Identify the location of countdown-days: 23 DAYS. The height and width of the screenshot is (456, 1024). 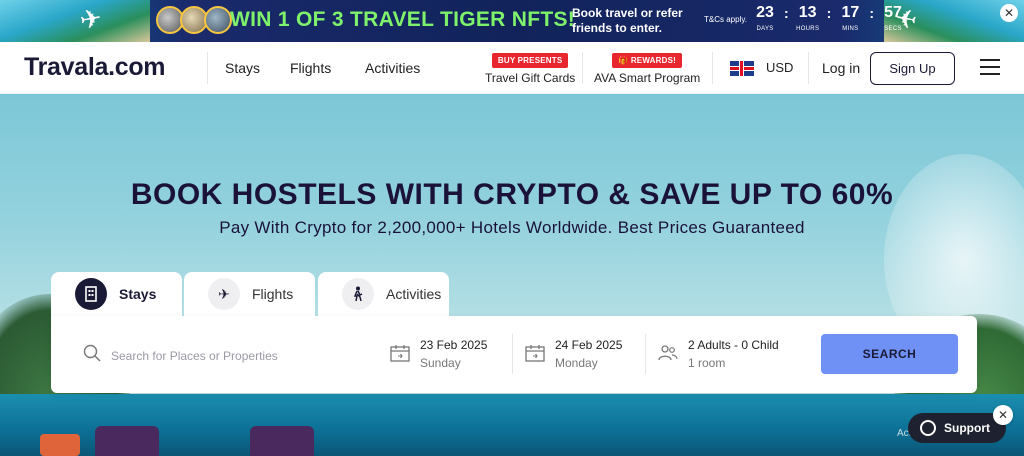
(765, 18).